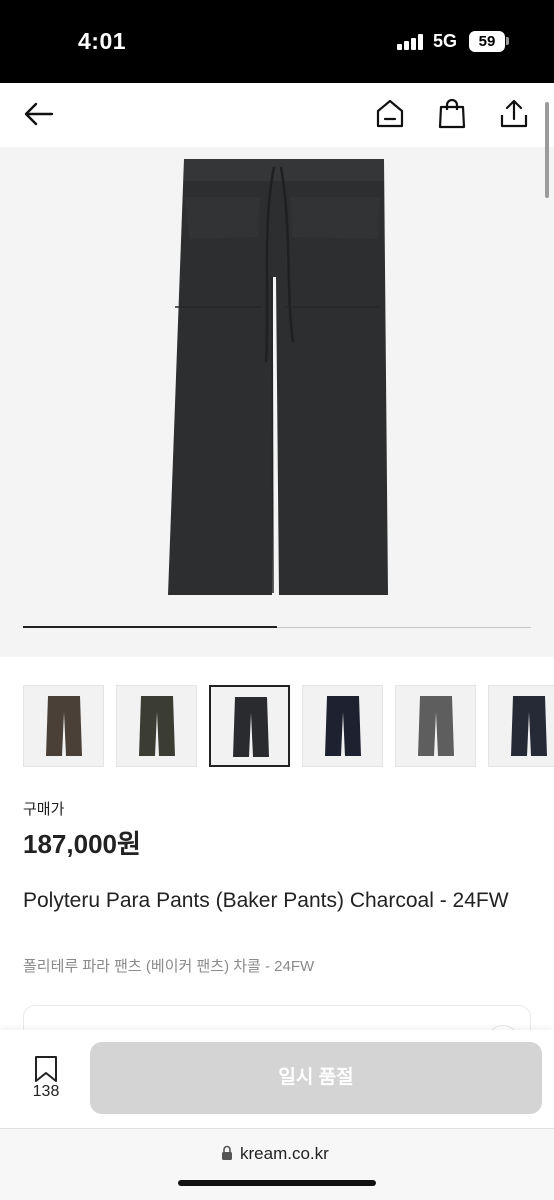 Image resolution: width=554 pixels, height=1200 pixels. I want to click on sold-out-button: 일시 품절, so click(316, 1078).